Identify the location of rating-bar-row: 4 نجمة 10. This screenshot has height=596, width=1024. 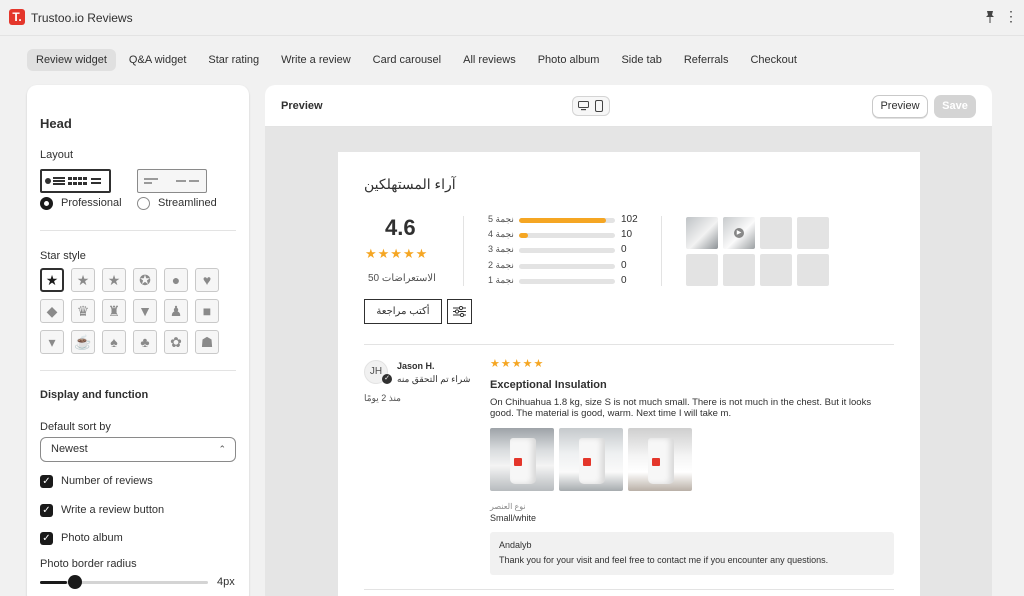
(568, 235).